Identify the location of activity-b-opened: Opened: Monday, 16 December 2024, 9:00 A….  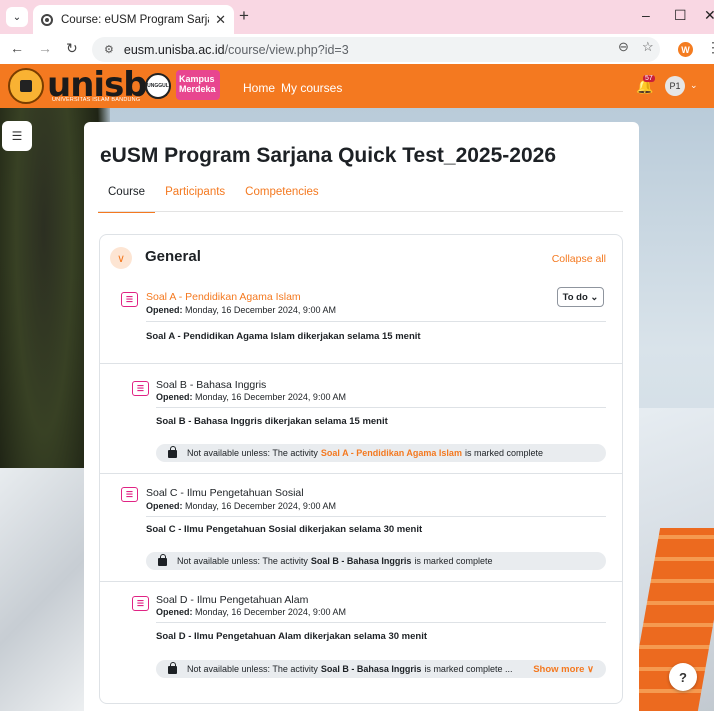
(251, 397).